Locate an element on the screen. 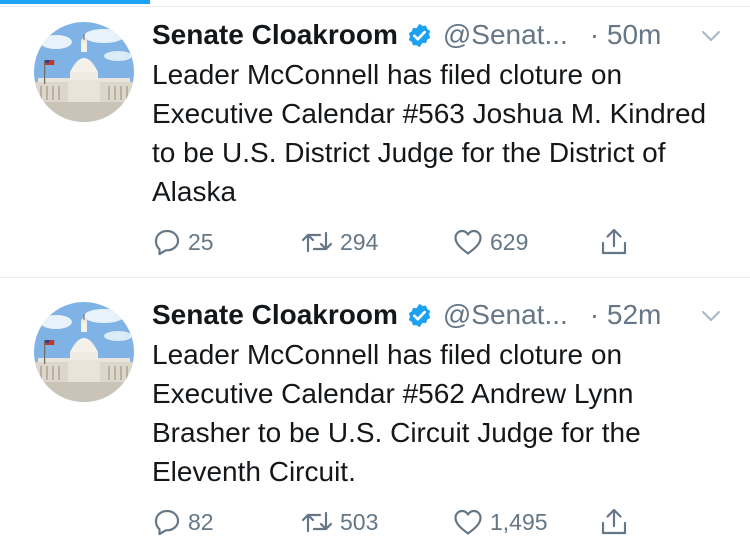 The image size is (750, 558). reply-count: 82 is located at coordinates (201, 521).